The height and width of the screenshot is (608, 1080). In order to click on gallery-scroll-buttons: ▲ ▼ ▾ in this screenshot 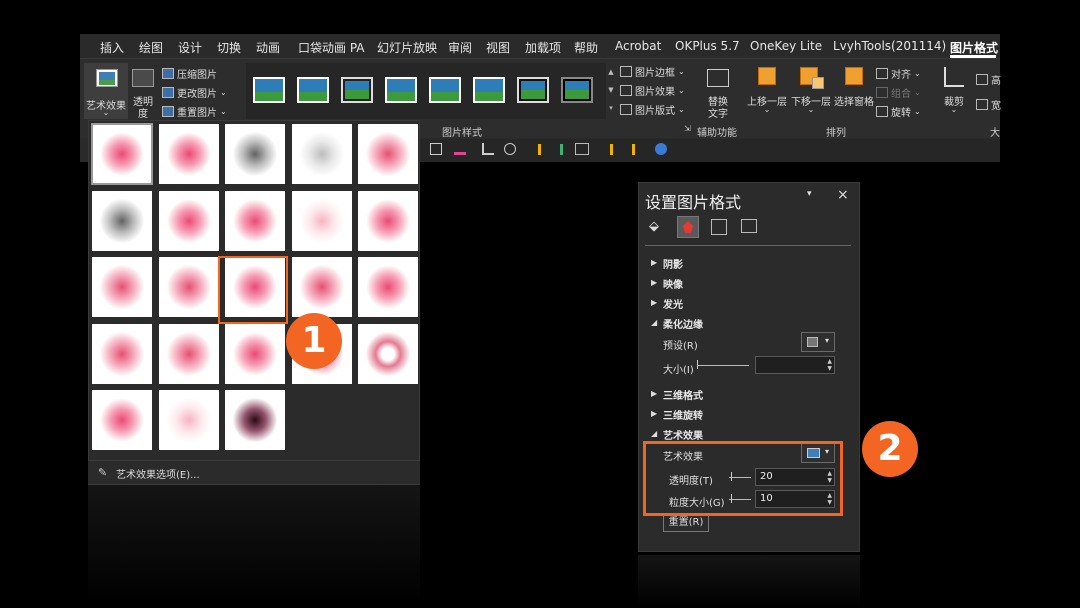, I will do `click(611, 91)`.